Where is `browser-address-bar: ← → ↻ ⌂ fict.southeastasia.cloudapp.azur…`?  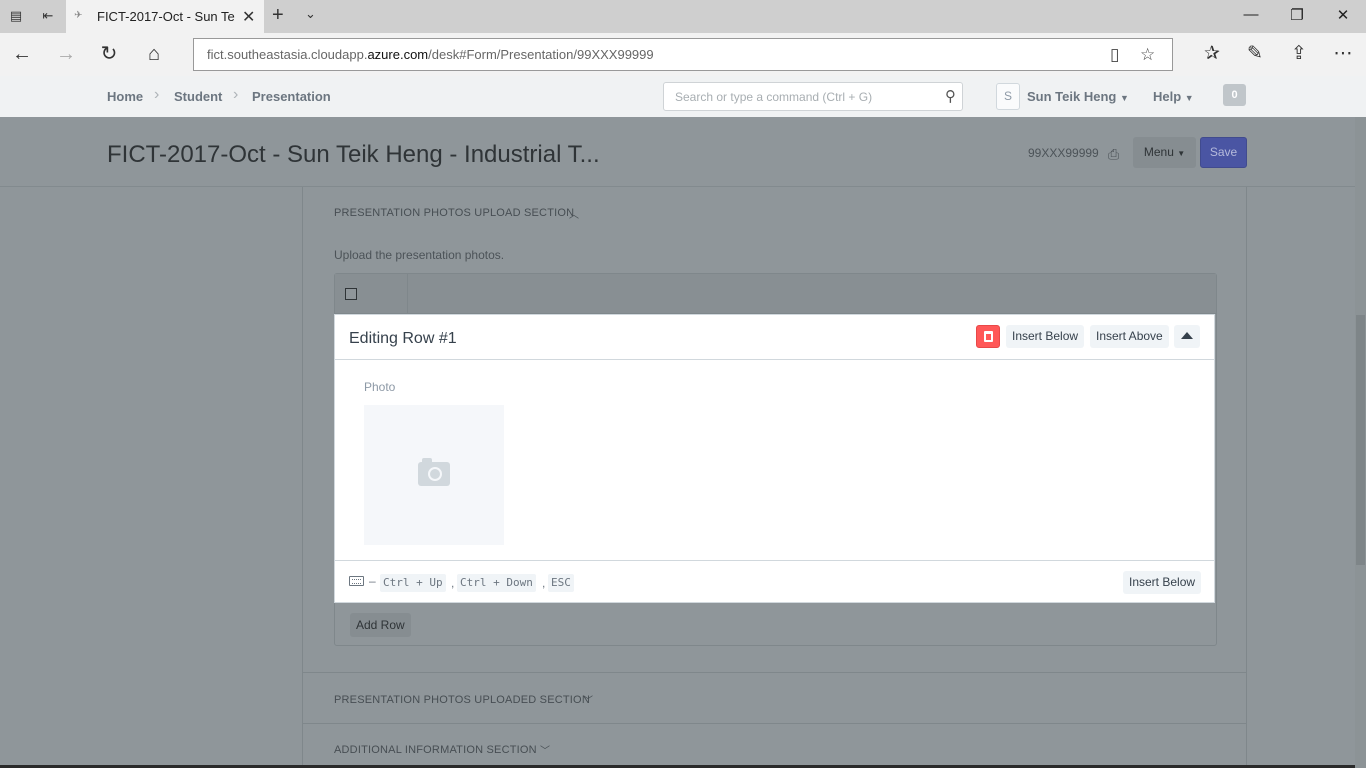 browser-address-bar: ← → ↻ ⌂ fict.southeastasia.cloudapp.azur… is located at coordinates (683, 54).